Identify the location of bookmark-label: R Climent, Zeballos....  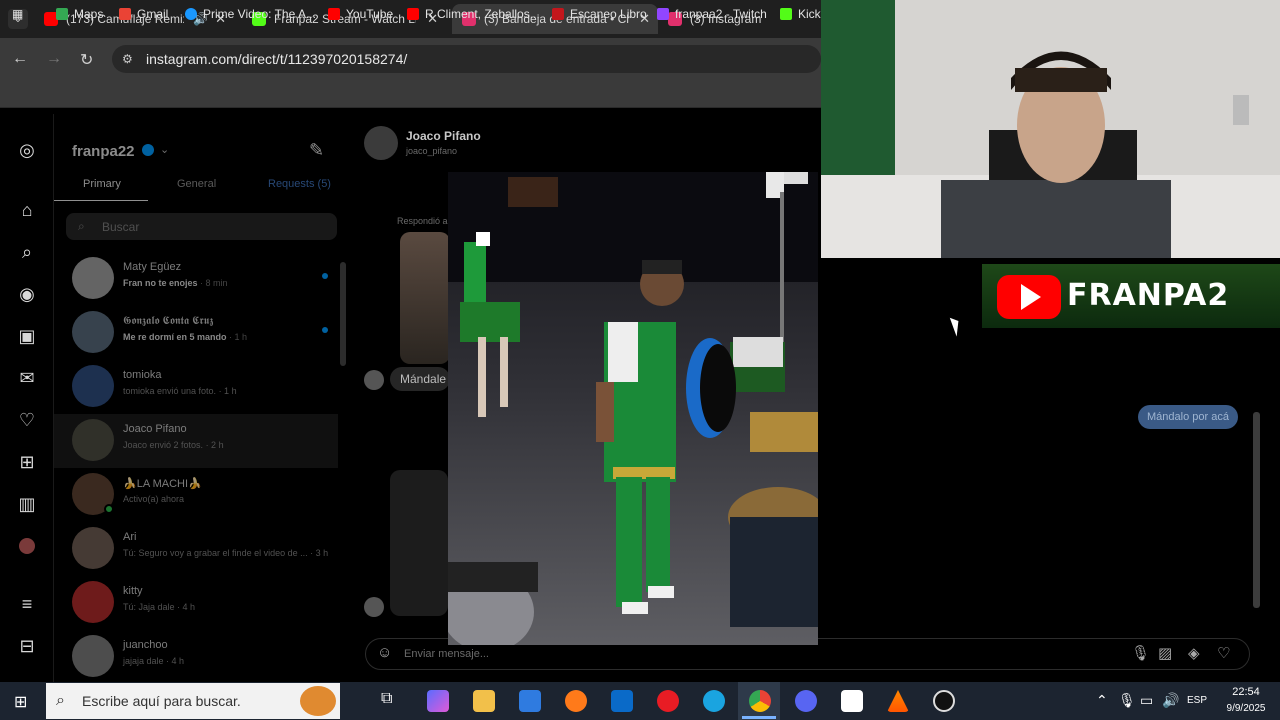
(482, 14).